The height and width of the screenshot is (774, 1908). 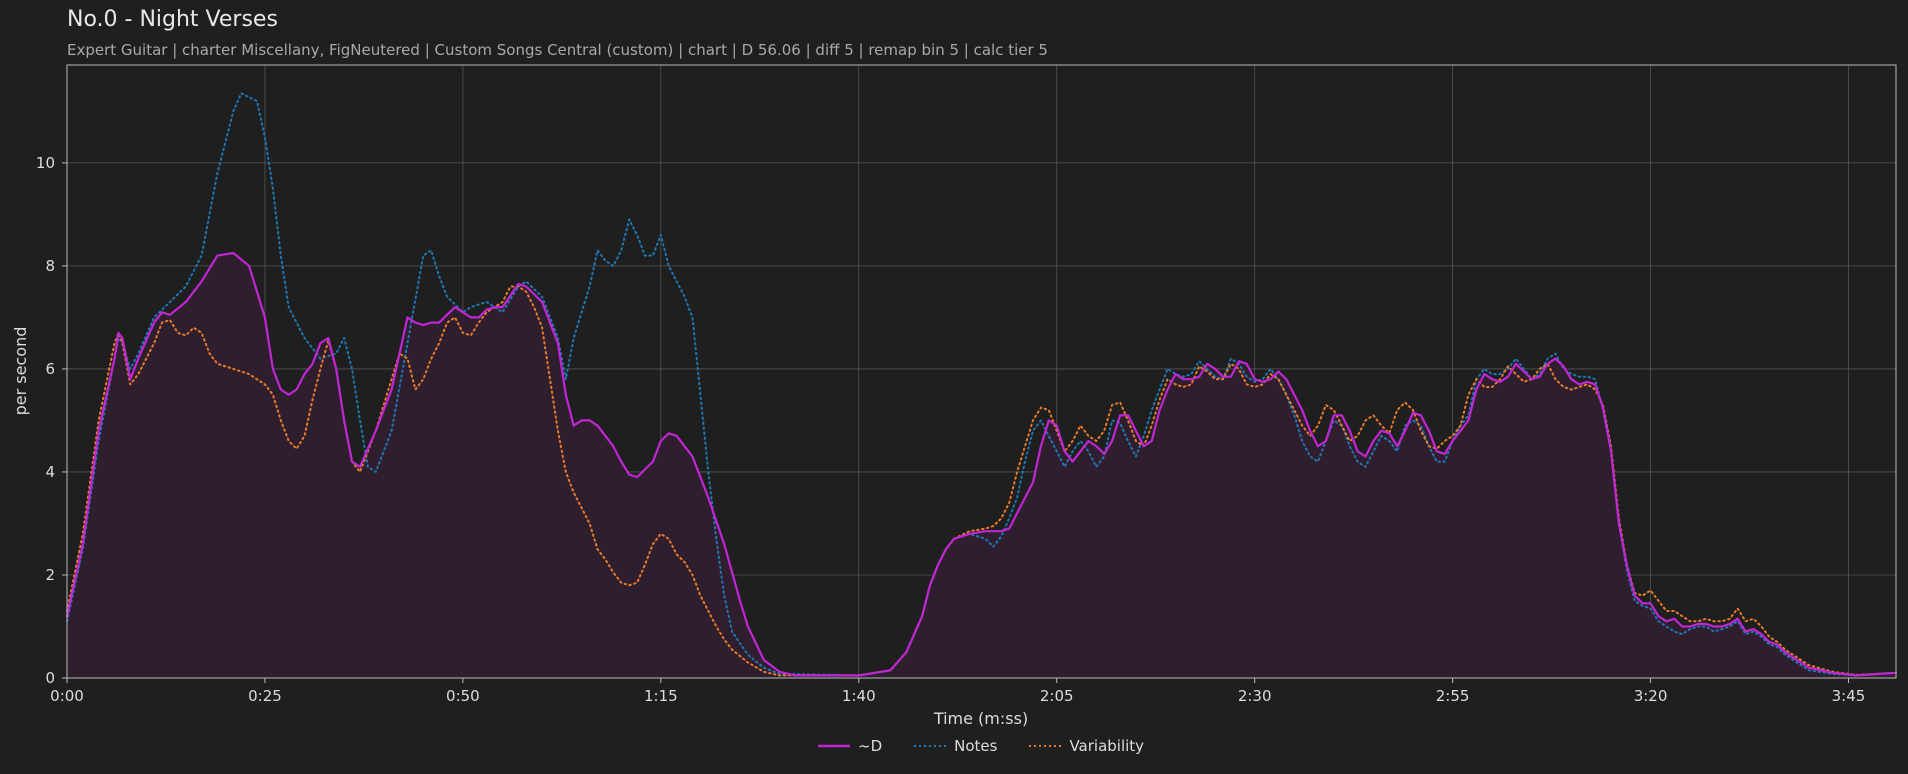 What do you see at coordinates (661, 696) in the screenshot?
I see `x-tick-label: 1:15` at bounding box center [661, 696].